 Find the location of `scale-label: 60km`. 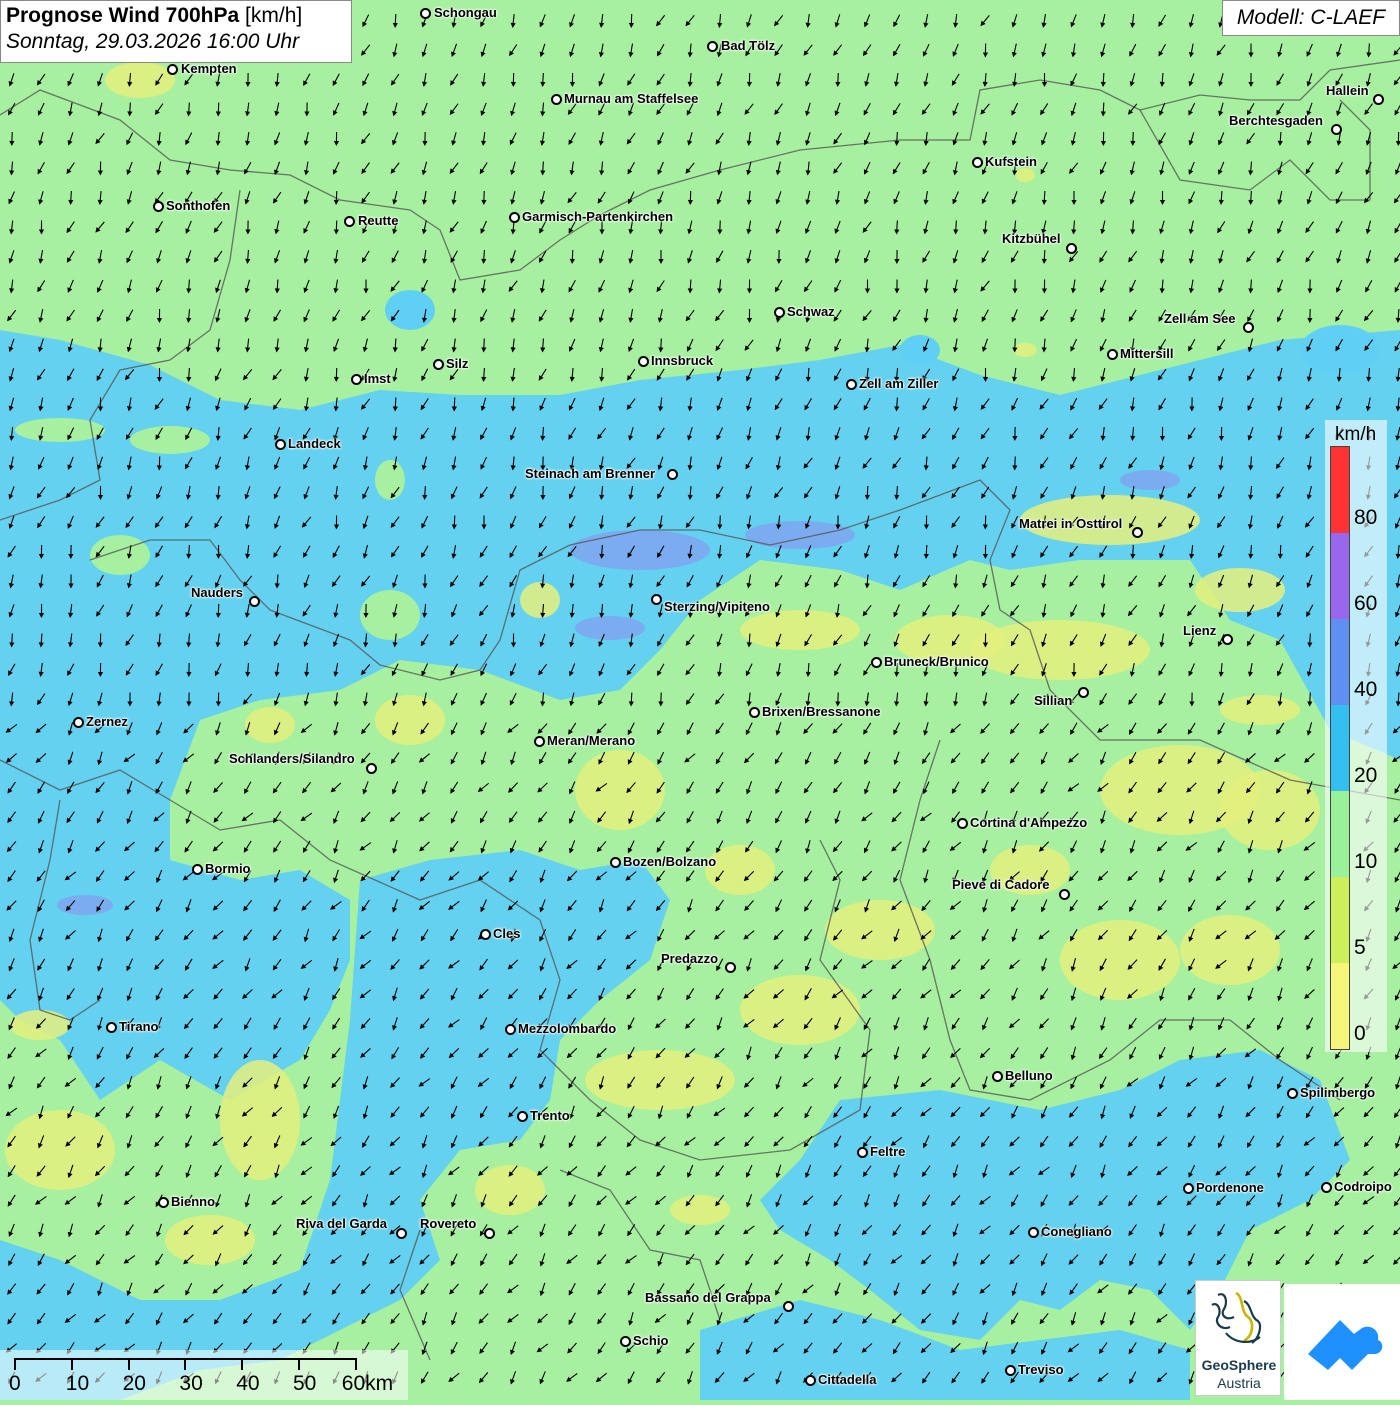

scale-label: 60km is located at coordinates (367, 1384).